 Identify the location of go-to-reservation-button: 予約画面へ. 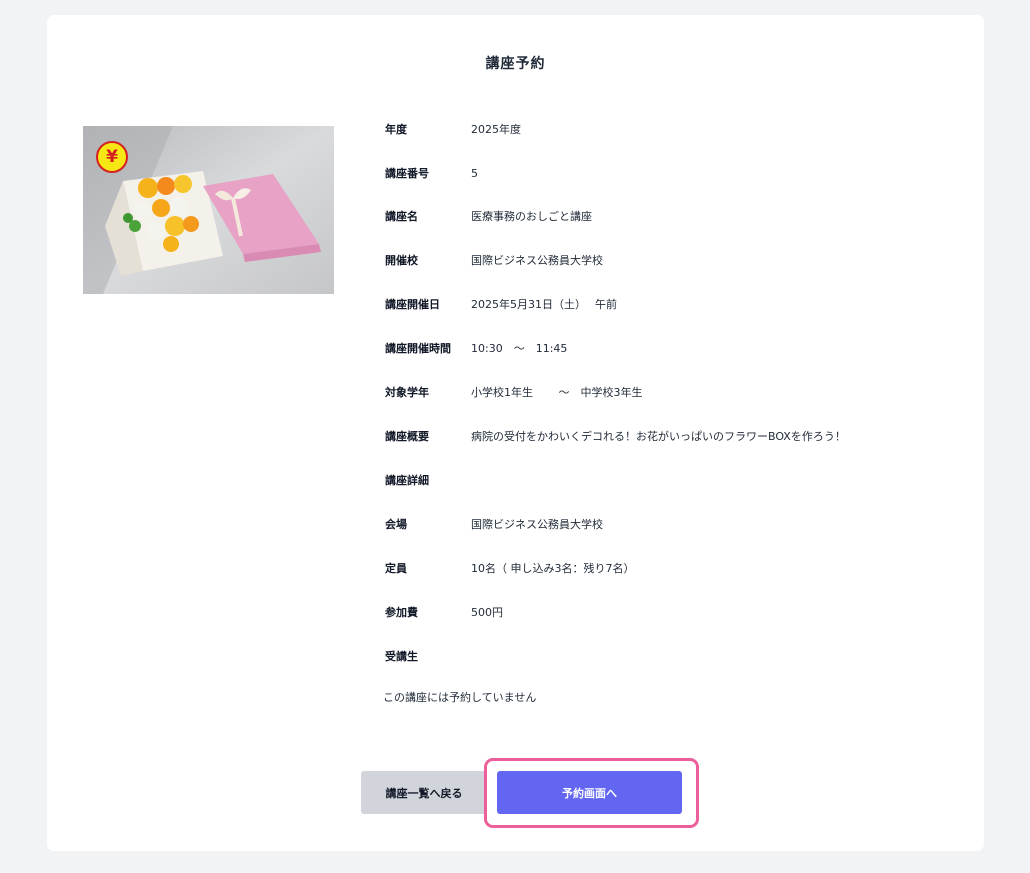
(589, 792).